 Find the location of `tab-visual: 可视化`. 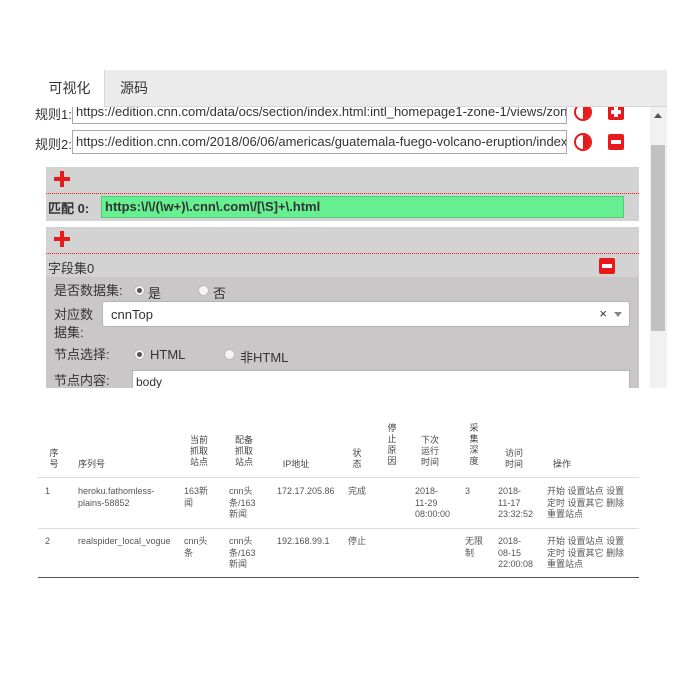

tab-visual: 可视化 is located at coordinates (70, 89).